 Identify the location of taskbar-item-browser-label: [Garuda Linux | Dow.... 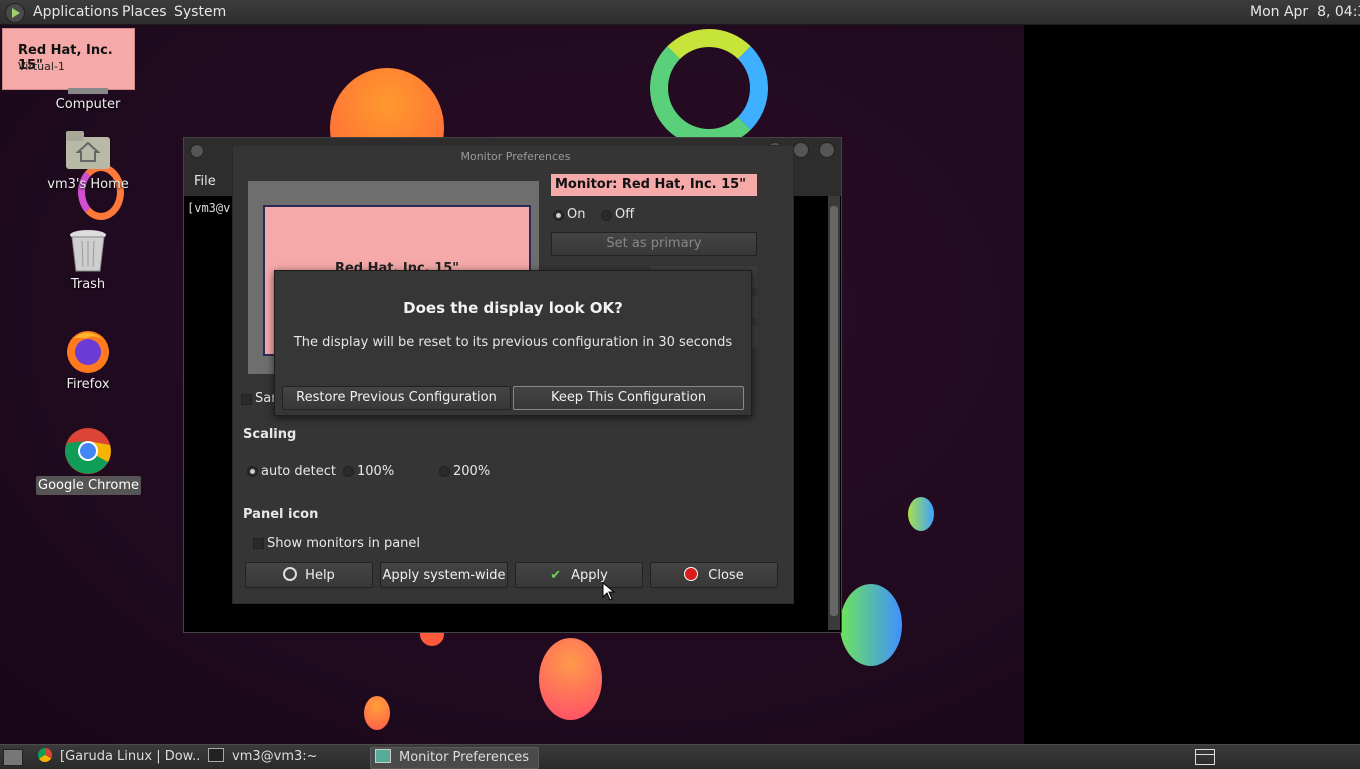
(130, 756).